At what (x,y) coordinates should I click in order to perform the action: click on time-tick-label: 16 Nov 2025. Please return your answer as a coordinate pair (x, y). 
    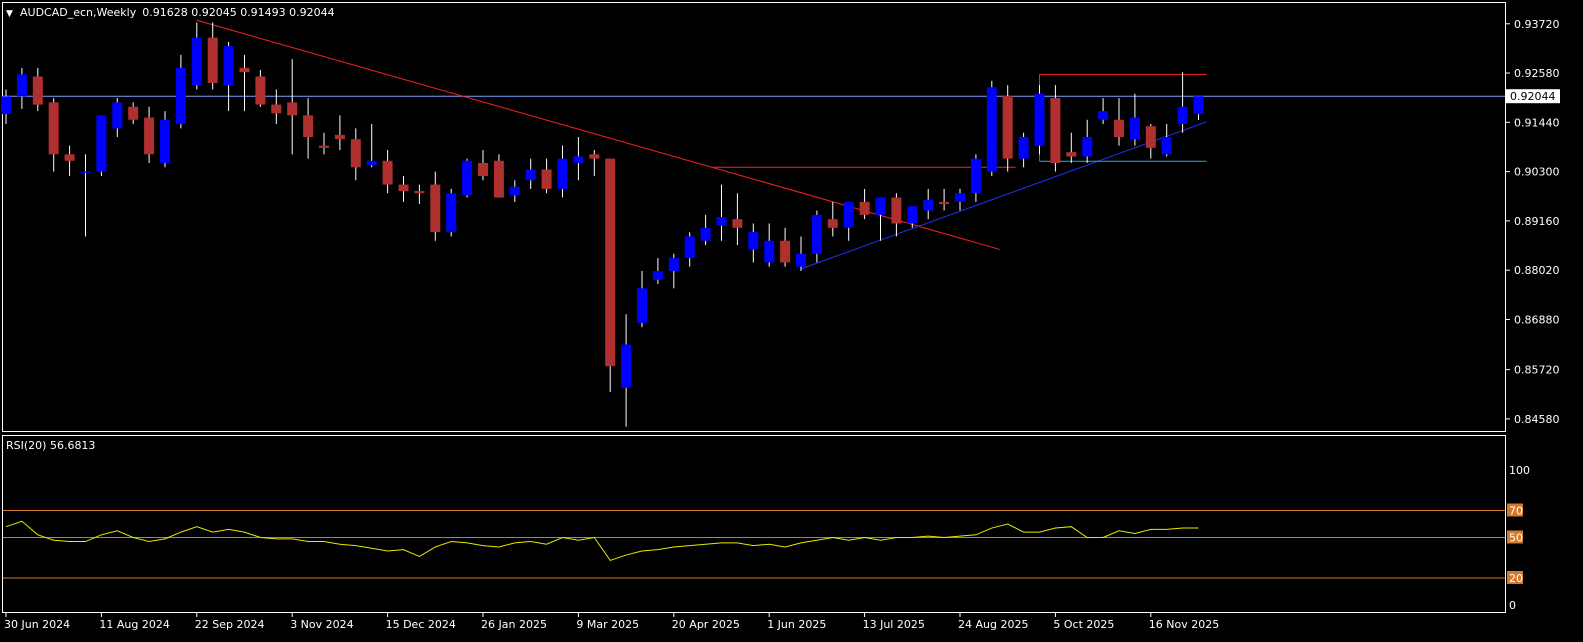
    Looking at the image, I should click on (1184, 624).